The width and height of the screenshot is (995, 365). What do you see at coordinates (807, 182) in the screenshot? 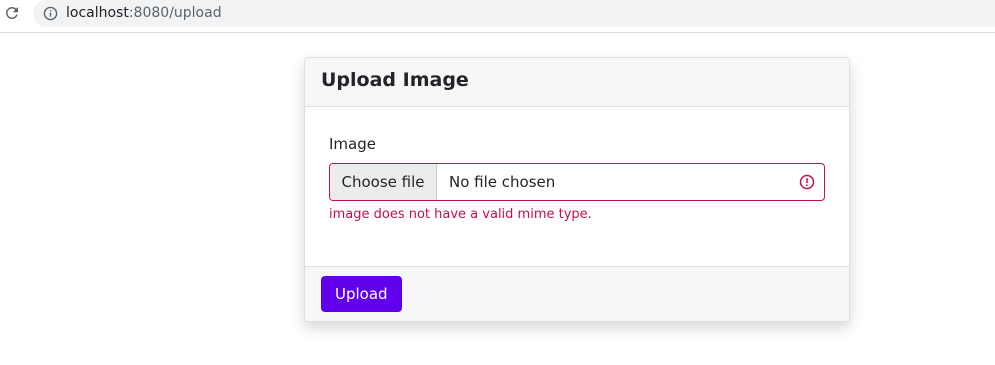
I see `error-circle-icon` at bounding box center [807, 182].